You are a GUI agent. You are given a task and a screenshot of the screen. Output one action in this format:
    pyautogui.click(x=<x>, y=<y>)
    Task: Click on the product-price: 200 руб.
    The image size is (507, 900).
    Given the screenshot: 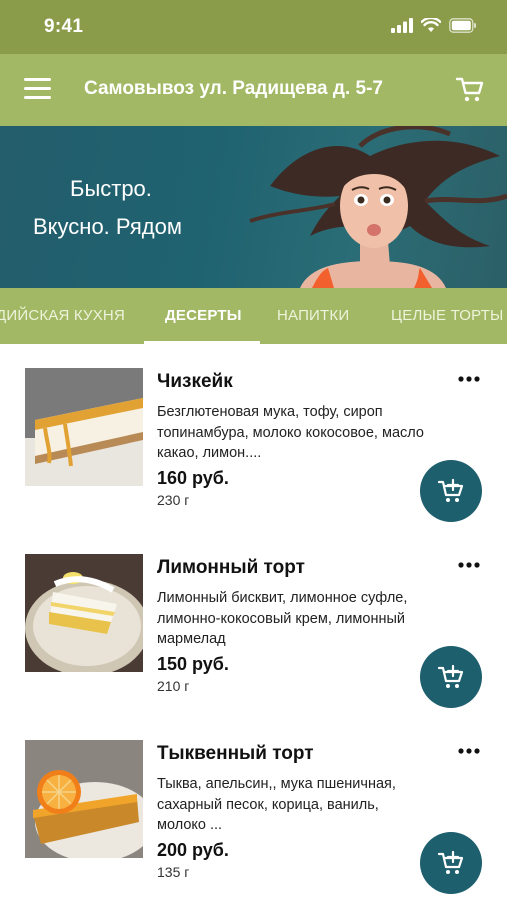 What is the action you would take?
    pyautogui.click(x=193, y=850)
    